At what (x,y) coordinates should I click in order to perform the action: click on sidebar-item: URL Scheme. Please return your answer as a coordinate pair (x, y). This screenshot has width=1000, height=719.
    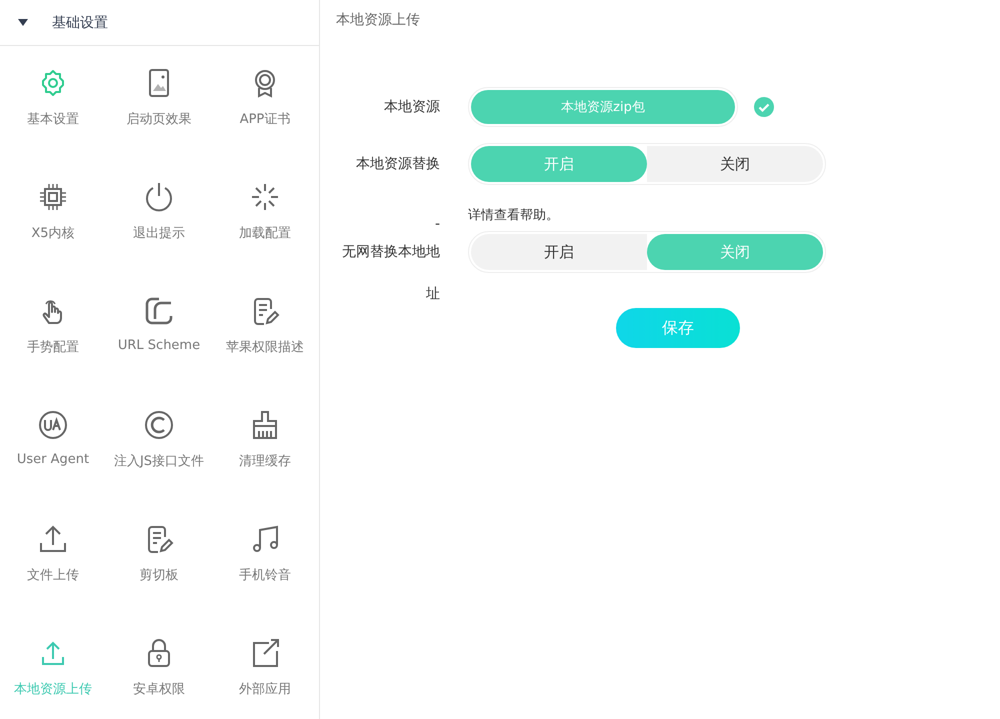
    Looking at the image, I should click on (159, 336).